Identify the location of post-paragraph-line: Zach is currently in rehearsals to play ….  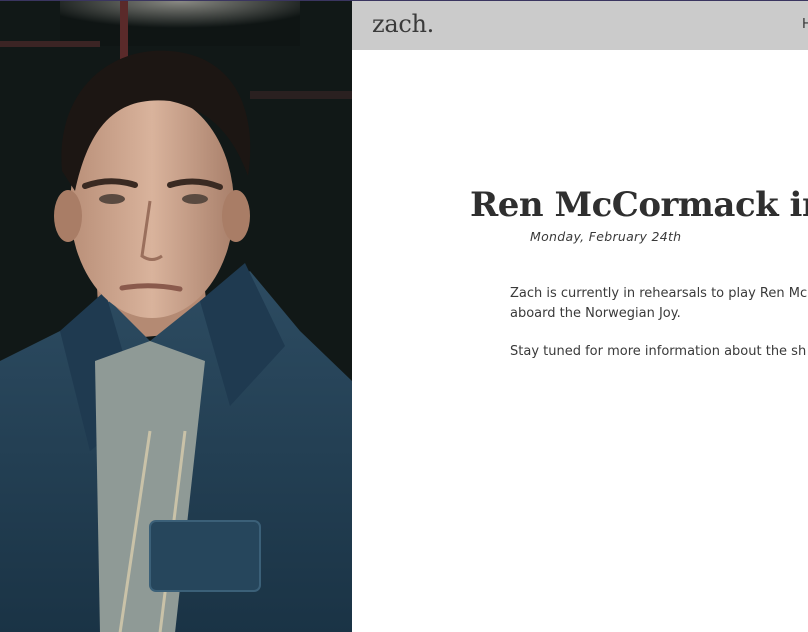
(659, 293).